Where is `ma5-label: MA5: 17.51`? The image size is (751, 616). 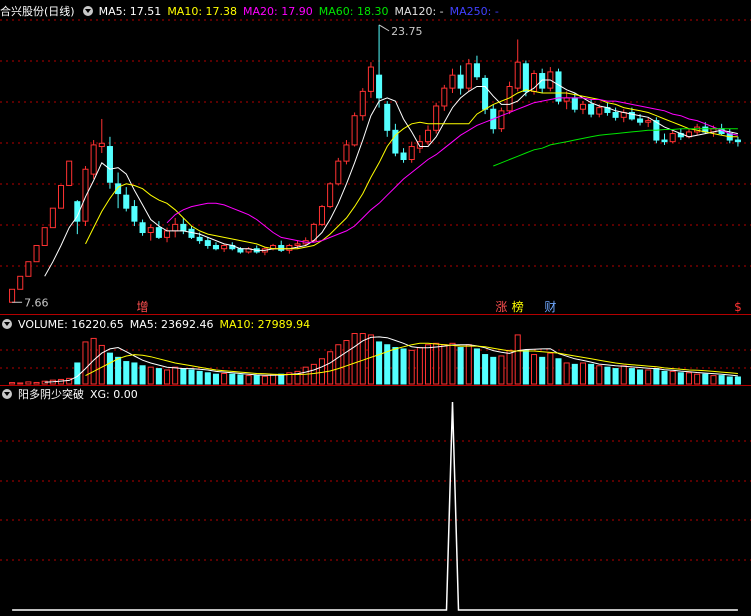
ma5-label: MA5: 17.51 is located at coordinates (130, 11).